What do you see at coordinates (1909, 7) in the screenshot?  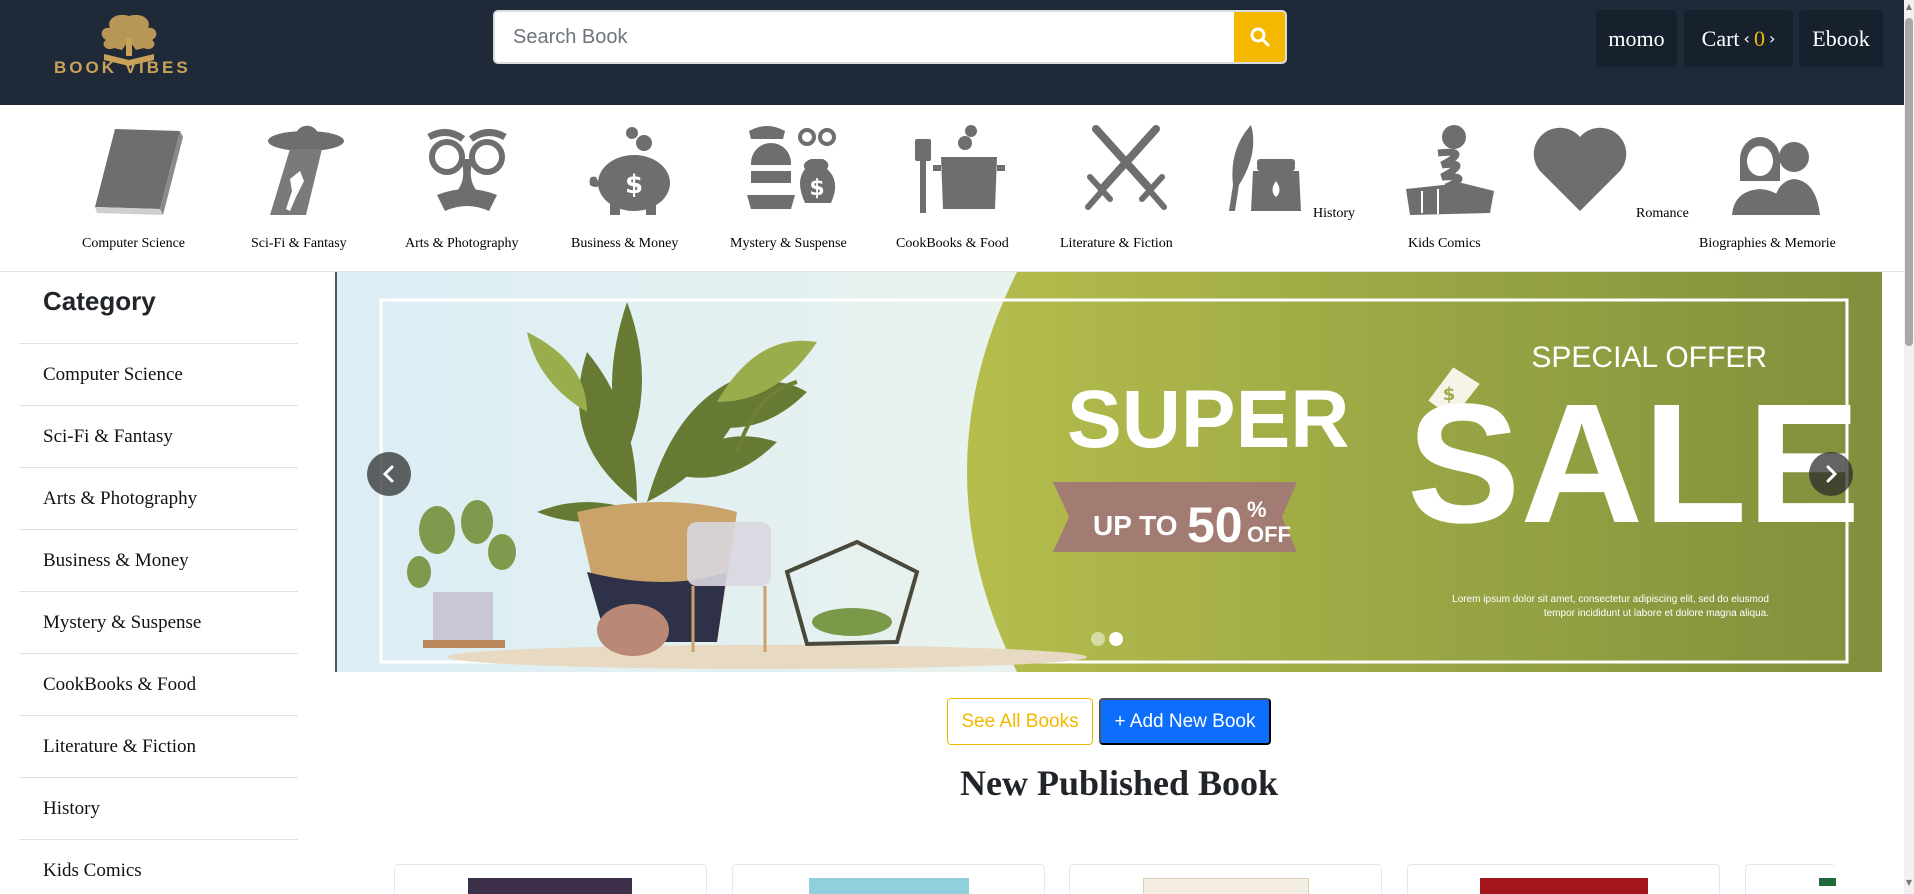 I see `scroll-up-arrow-icon: ▲` at bounding box center [1909, 7].